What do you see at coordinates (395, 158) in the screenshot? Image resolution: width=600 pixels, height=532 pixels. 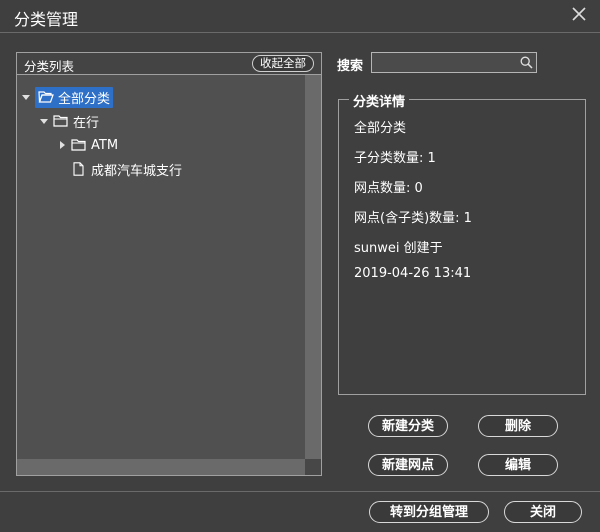 I see `detail-subcategory-count: 子分类数量: 1` at bounding box center [395, 158].